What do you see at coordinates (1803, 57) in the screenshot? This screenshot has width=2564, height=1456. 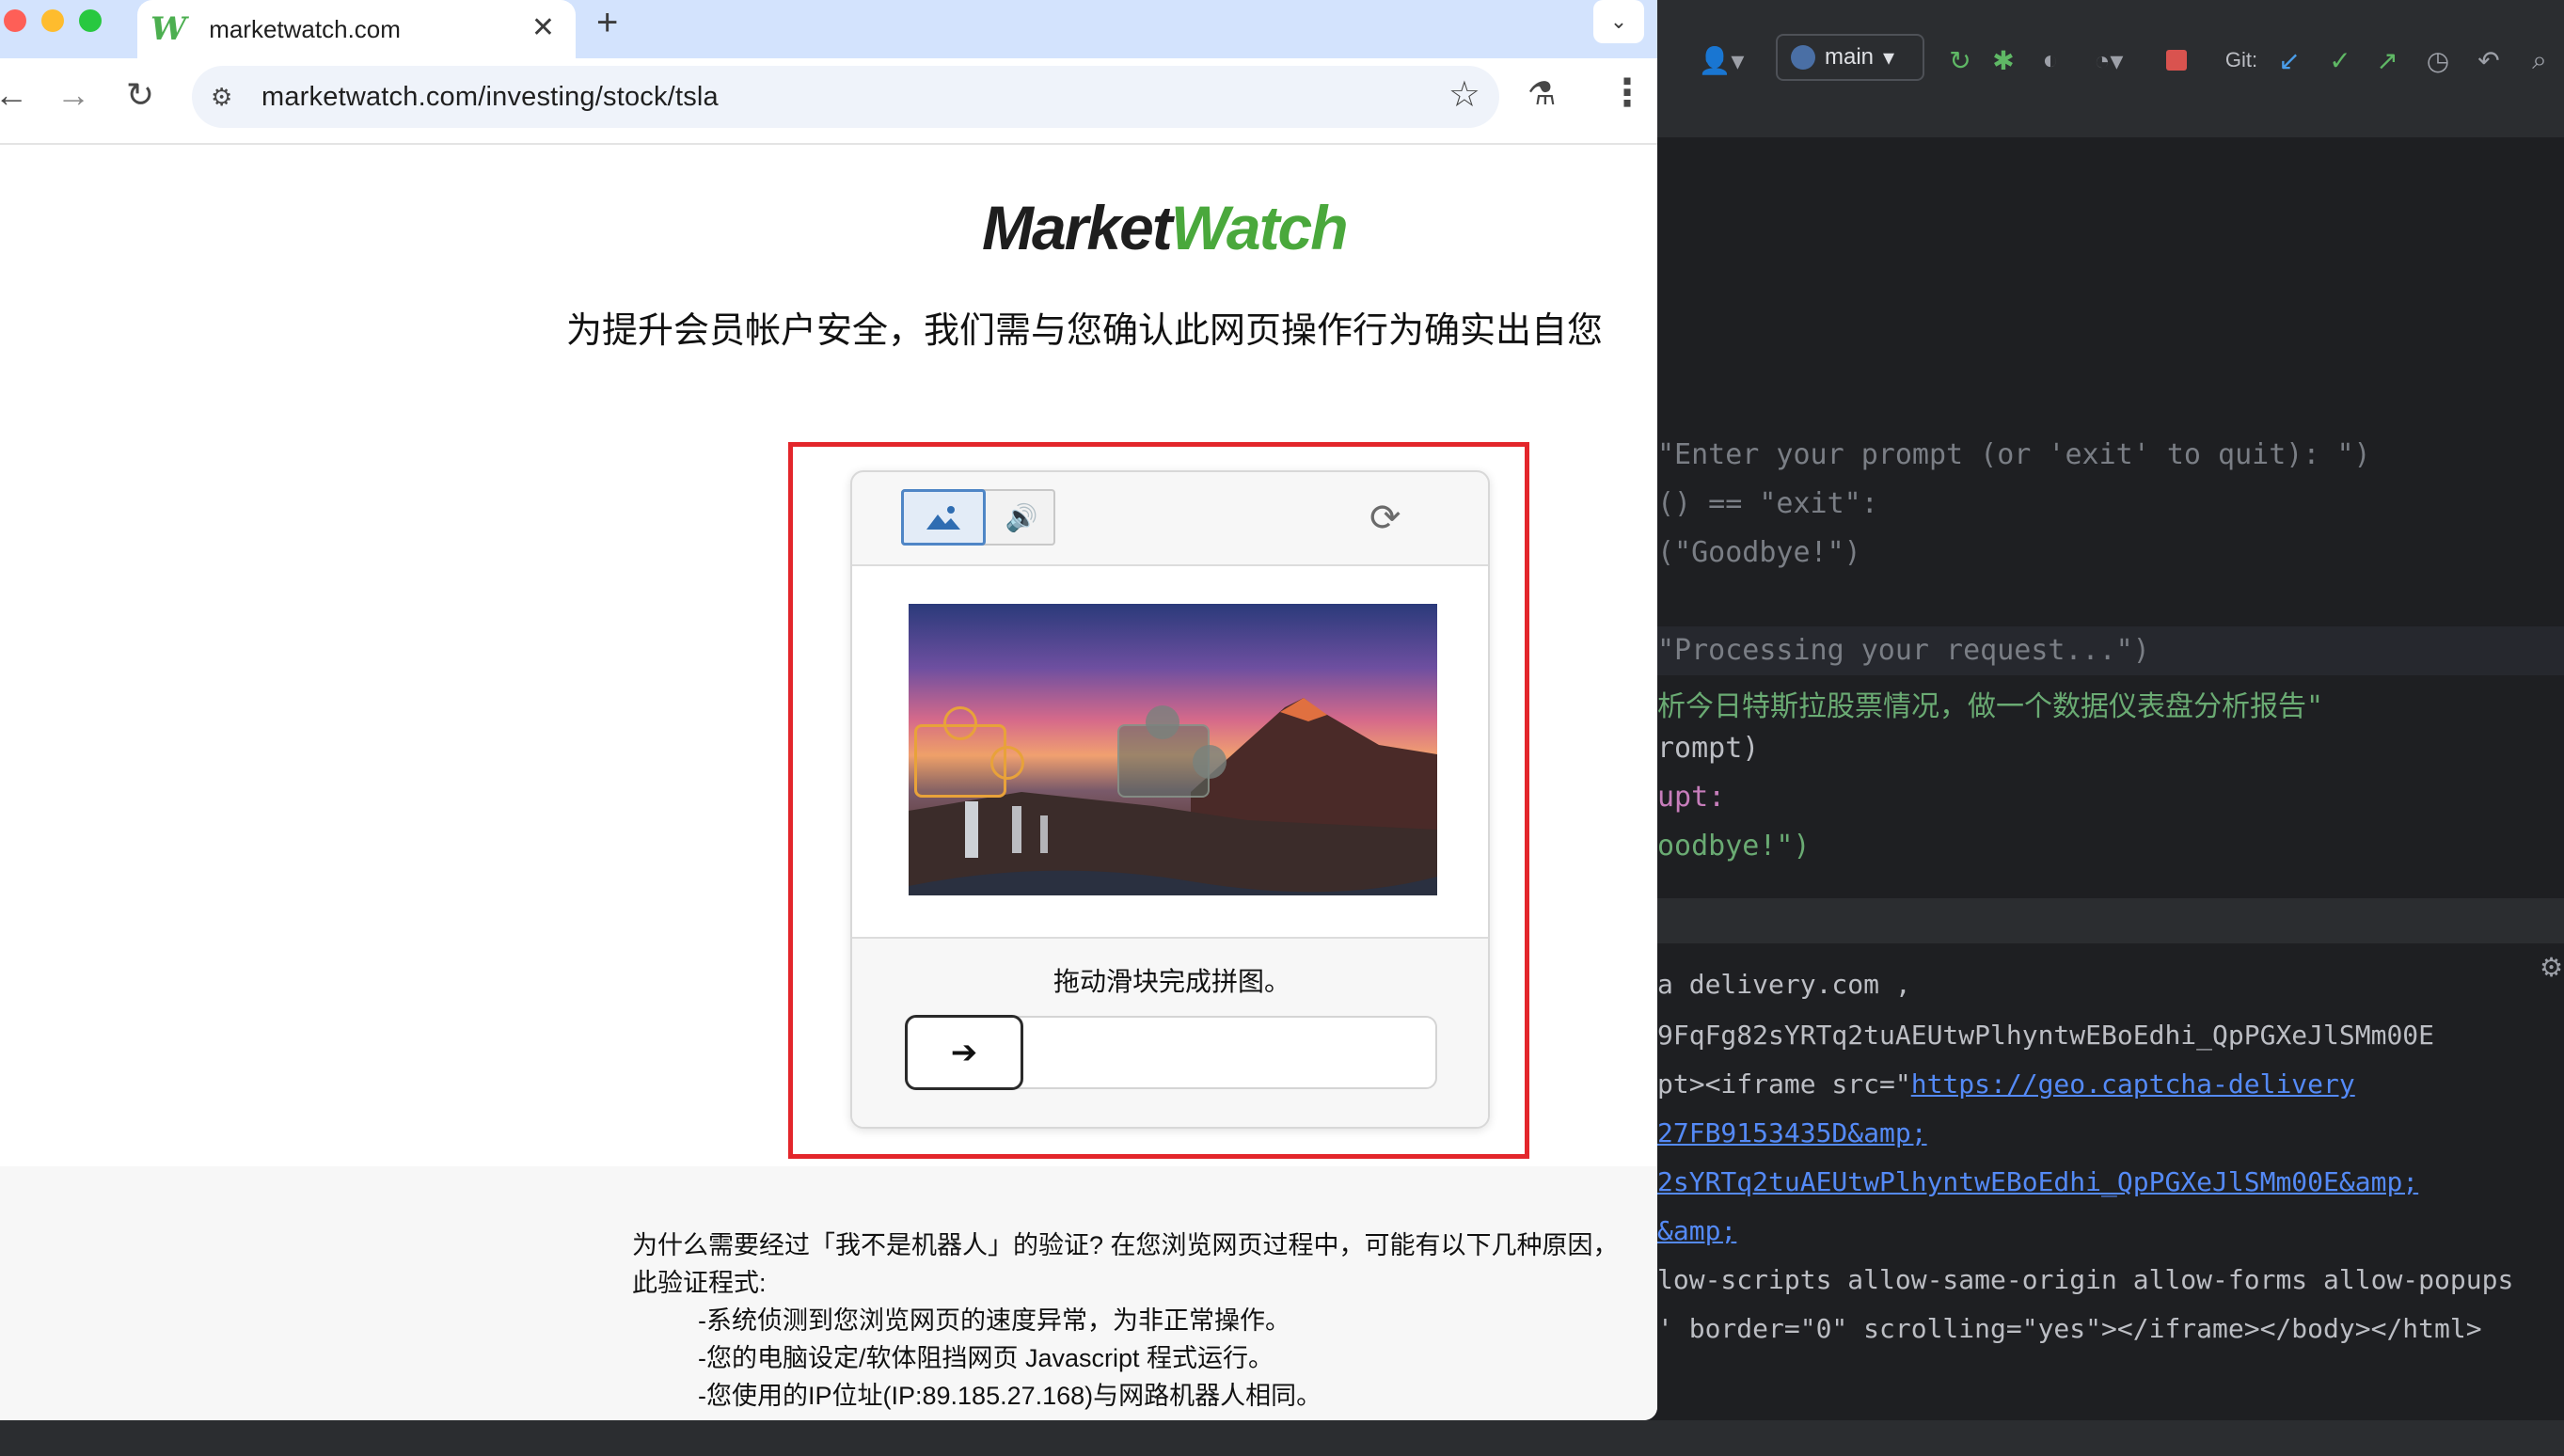 I see `python-icon` at bounding box center [1803, 57].